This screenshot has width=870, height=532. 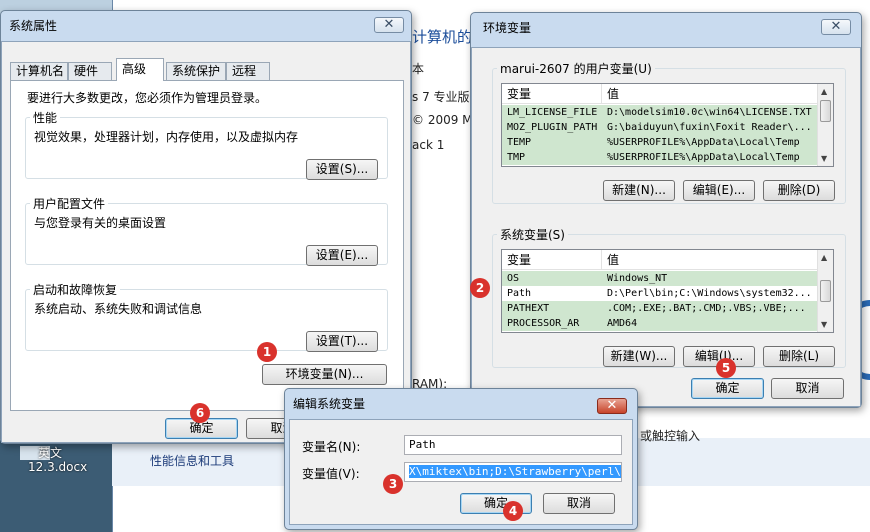 What do you see at coordinates (659, 323) in the screenshot?
I see `table-row: PROCESSOR_AR AMD64` at bounding box center [659, 323].